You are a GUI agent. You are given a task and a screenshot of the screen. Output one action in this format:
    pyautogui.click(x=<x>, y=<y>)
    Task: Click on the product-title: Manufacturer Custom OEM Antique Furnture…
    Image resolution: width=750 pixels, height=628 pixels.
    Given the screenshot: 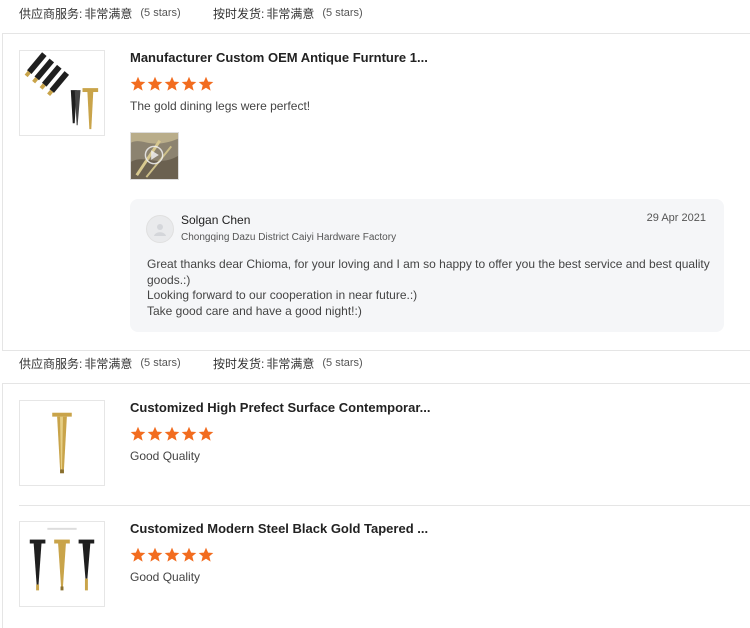 What is the action you would take?
    pyautogui.click(x=279, y=57)
    